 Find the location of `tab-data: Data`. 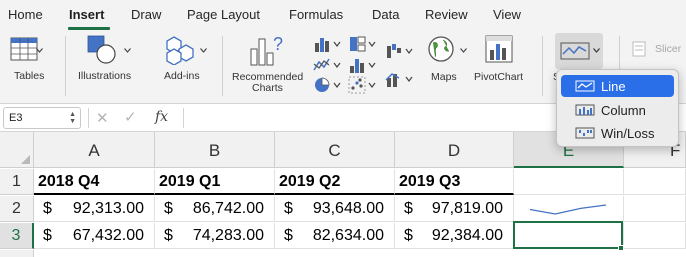

tab-data: Data is located at coordinates (385, 14).